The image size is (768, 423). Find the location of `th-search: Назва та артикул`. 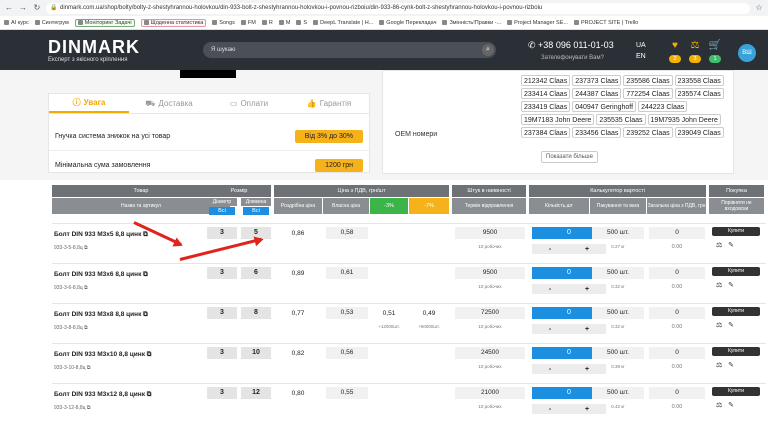

th-search: Назва та артикул is located at coordinates (141, 206).